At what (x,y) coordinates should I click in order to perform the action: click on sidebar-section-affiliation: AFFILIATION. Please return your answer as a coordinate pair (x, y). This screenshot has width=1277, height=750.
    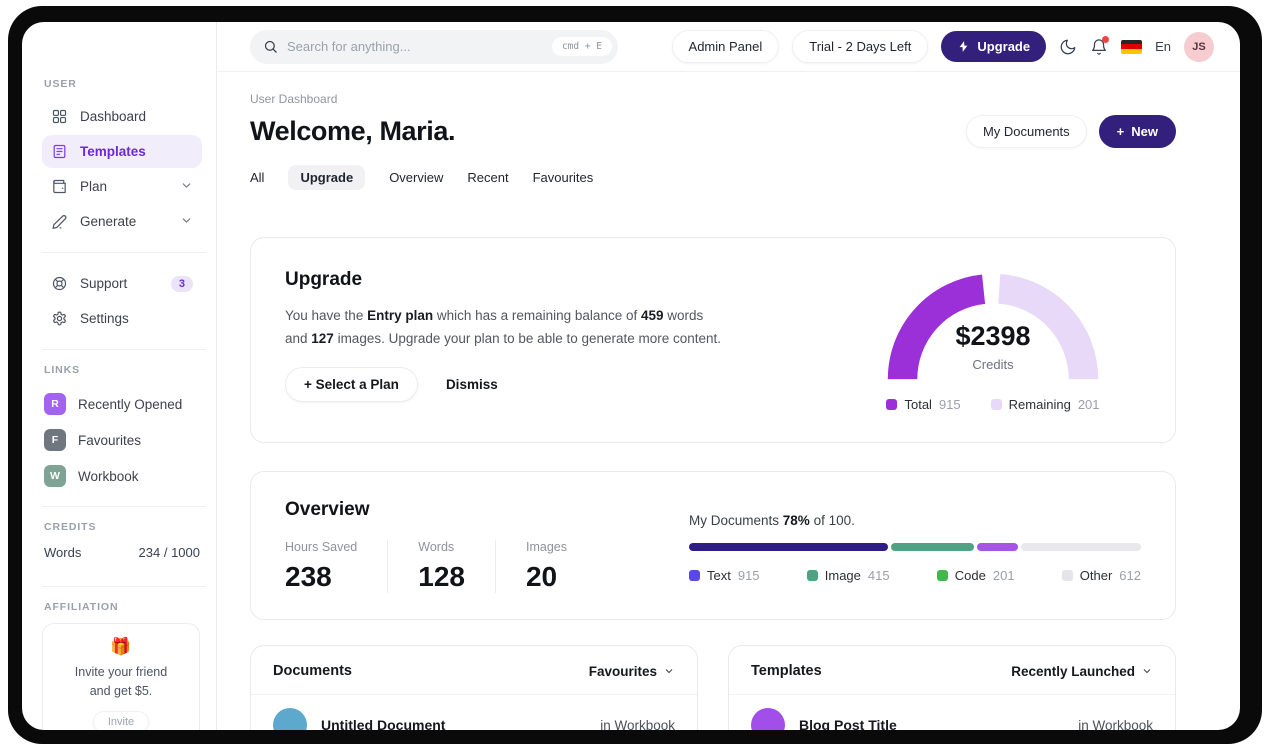
    Looking at the image, I should click on (81, 607).